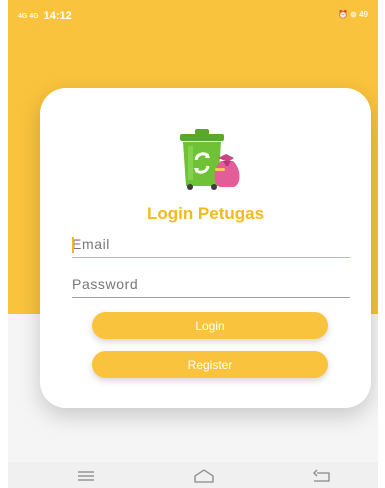  I want to click on back-icon, so click(322, 476).